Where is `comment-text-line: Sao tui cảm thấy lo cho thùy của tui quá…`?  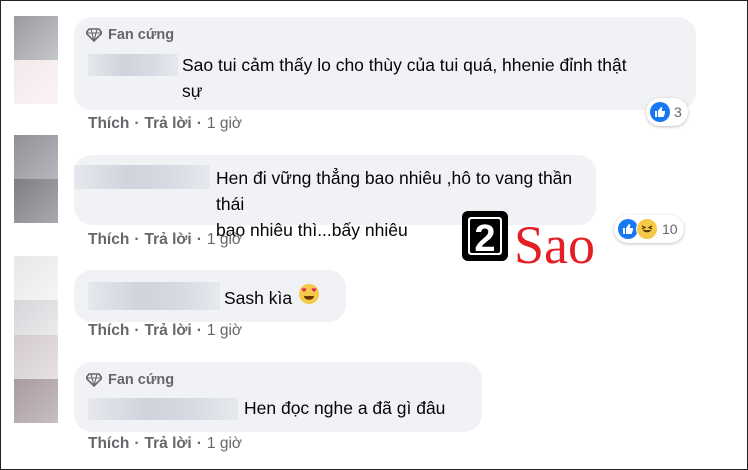 comment-text-line: Sao tui cảm thấy lo cho thùy của tui quá… is located at coordinates (404, 65).